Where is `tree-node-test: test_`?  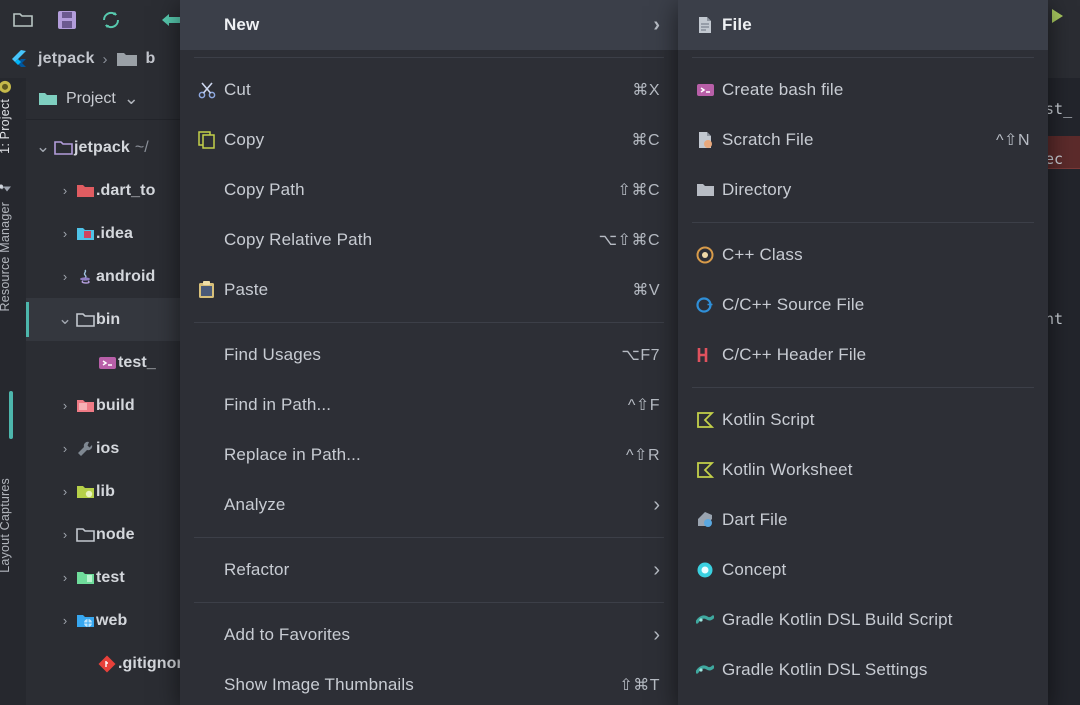 tree-node-test: test_ is located at coordinates (108, 362).